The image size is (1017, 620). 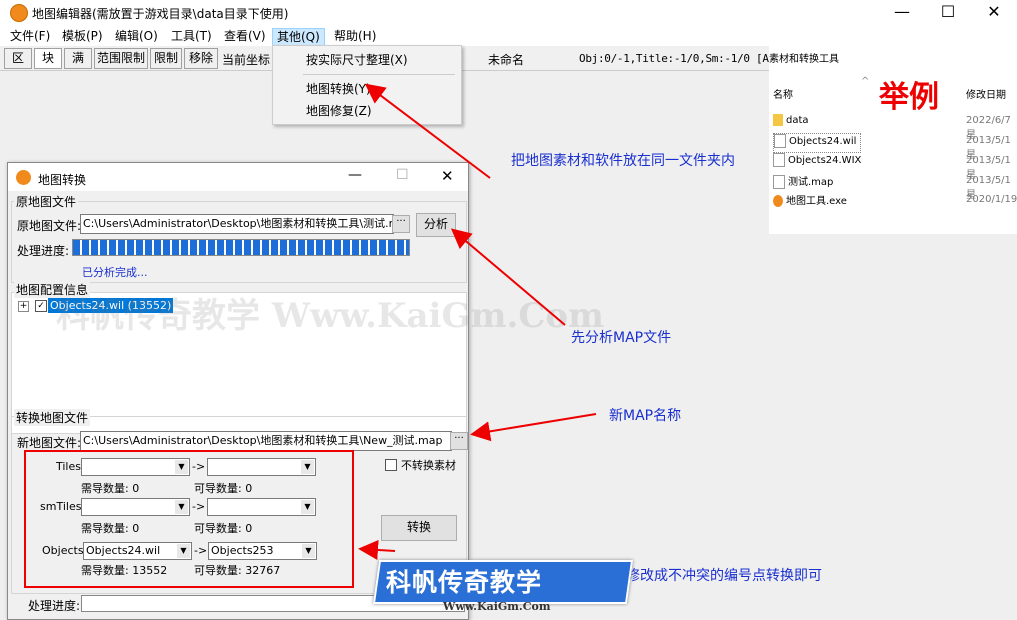 I want to click on arrow-to-new-map, so click(x=533, y=427).